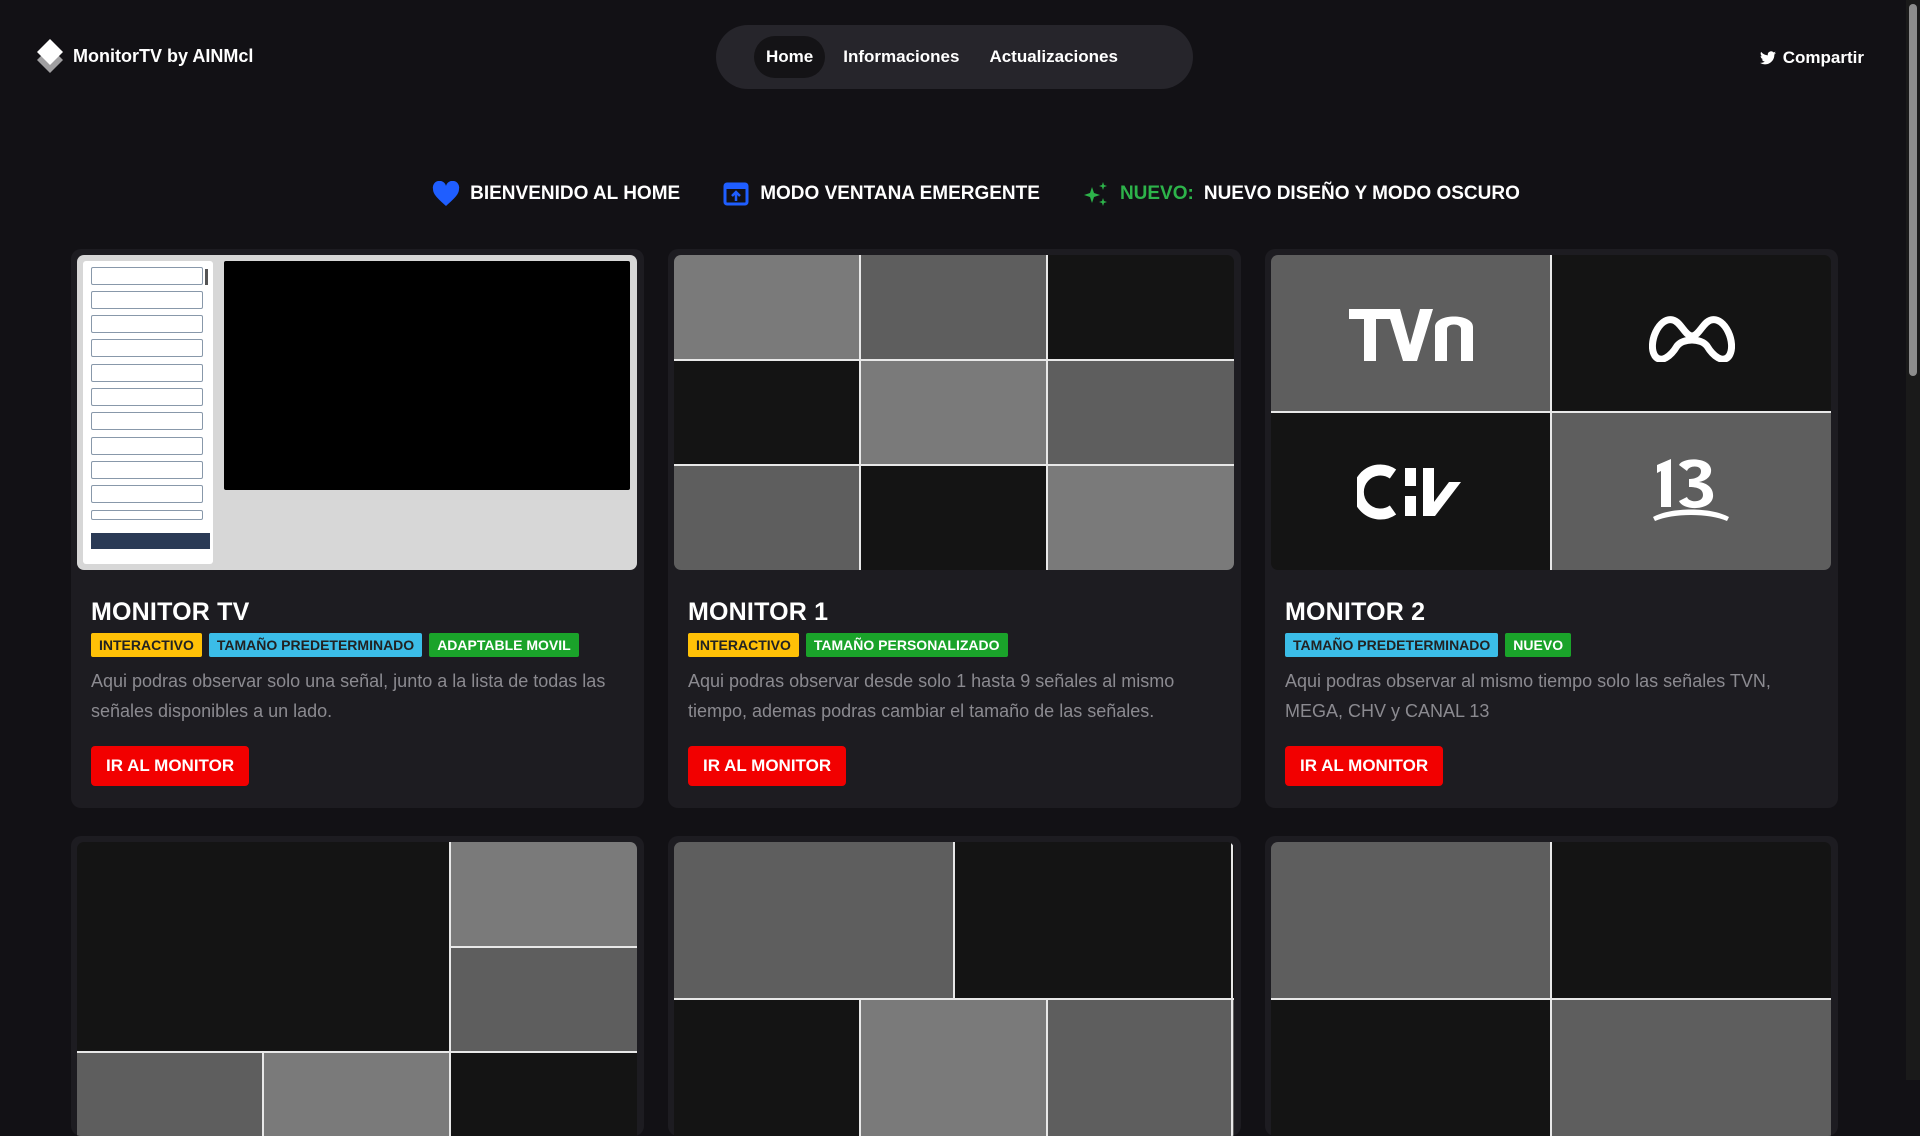  I want to click on monitor-tv-preview, so click(357, 412).